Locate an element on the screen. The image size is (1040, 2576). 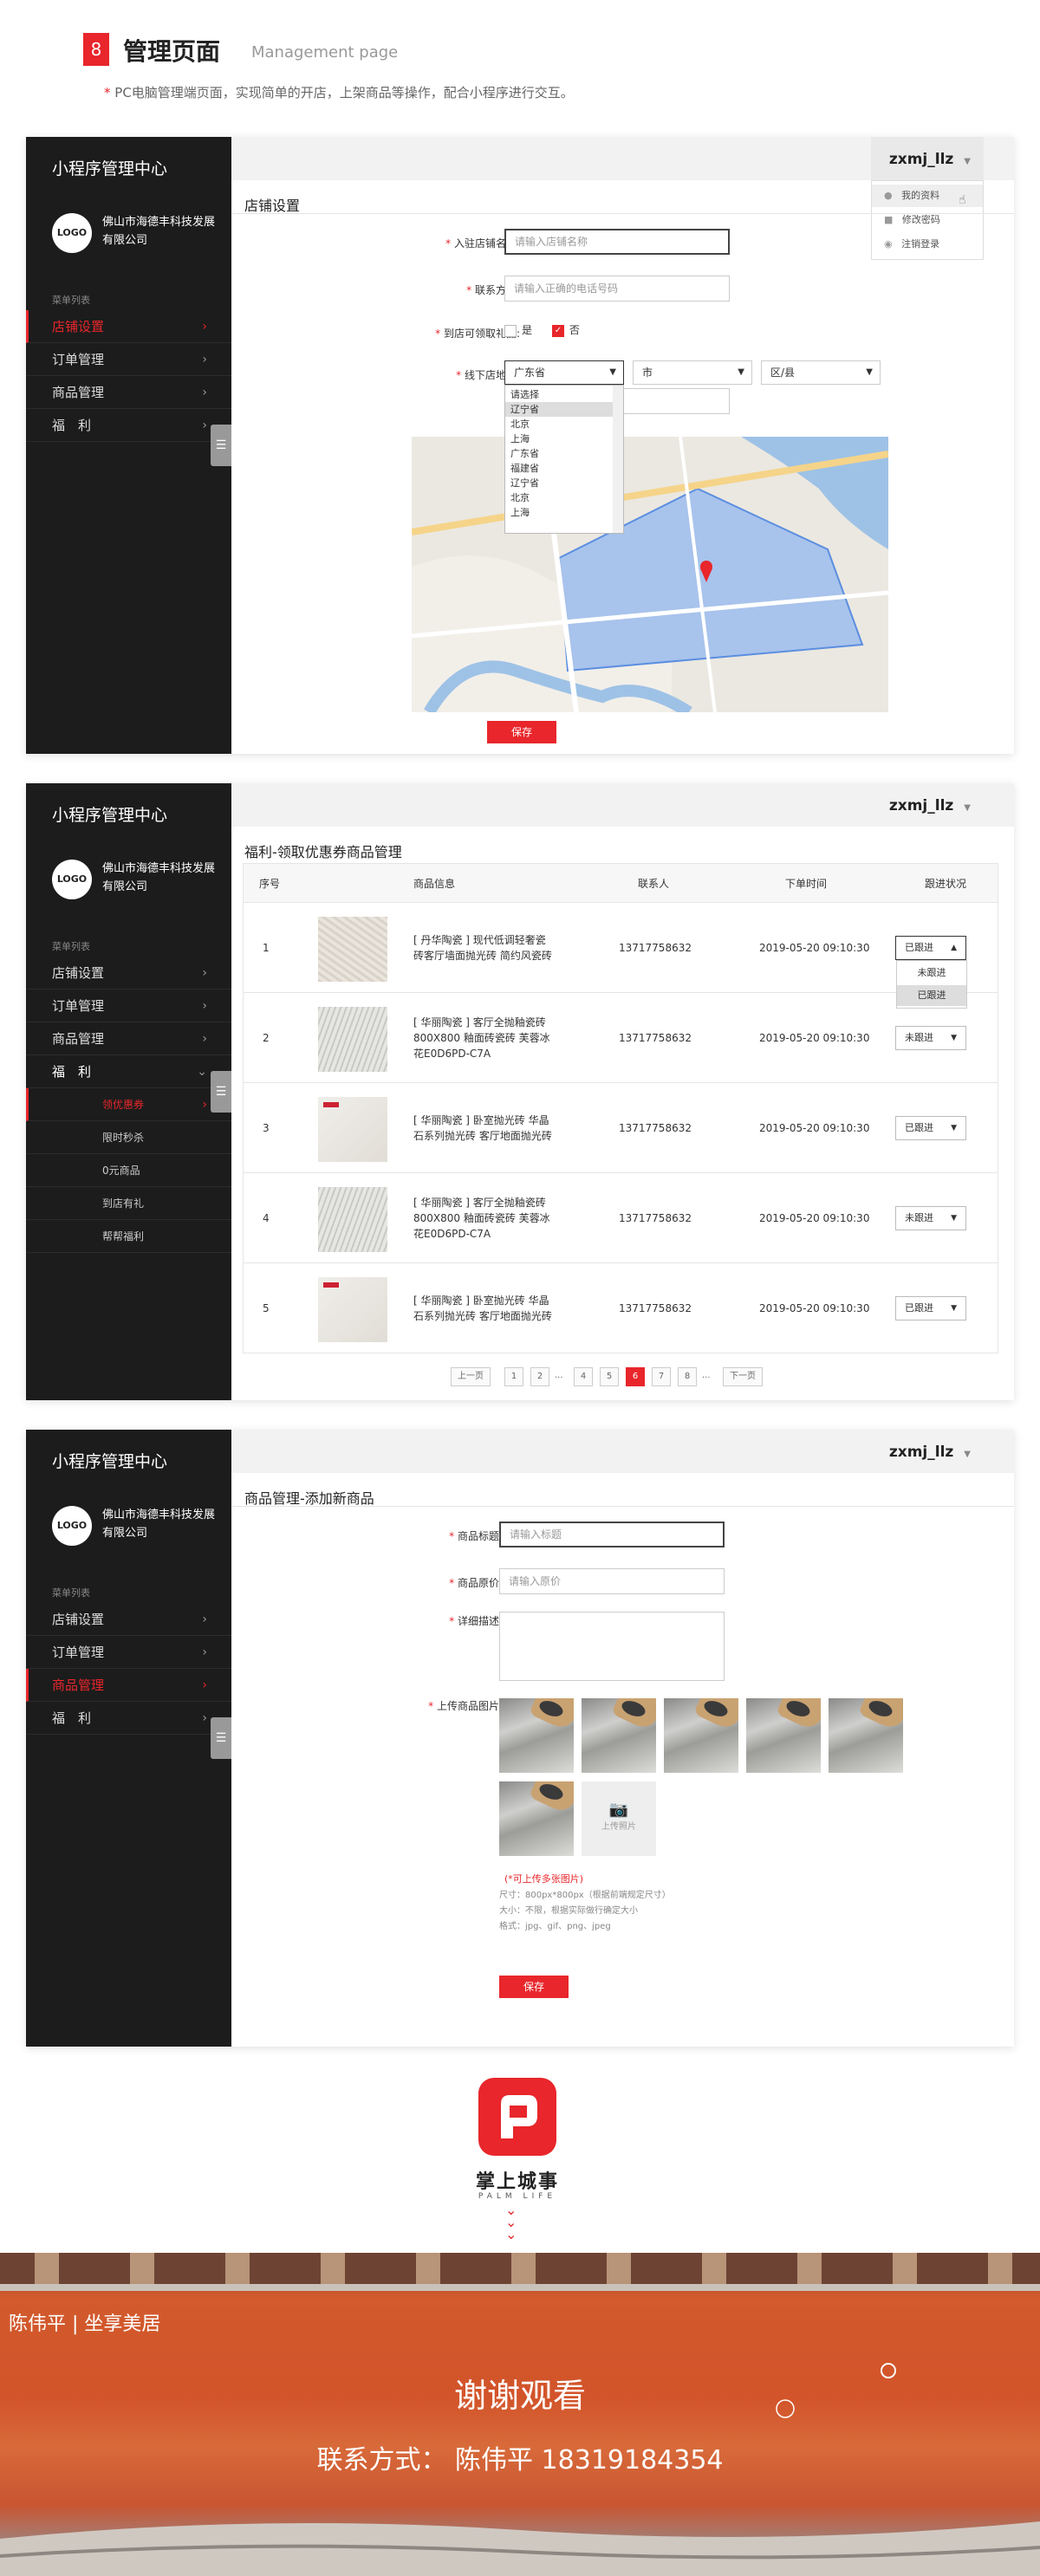
nav-sub-coupon: 领优惠券 › is located at coordinates (128, 1104).